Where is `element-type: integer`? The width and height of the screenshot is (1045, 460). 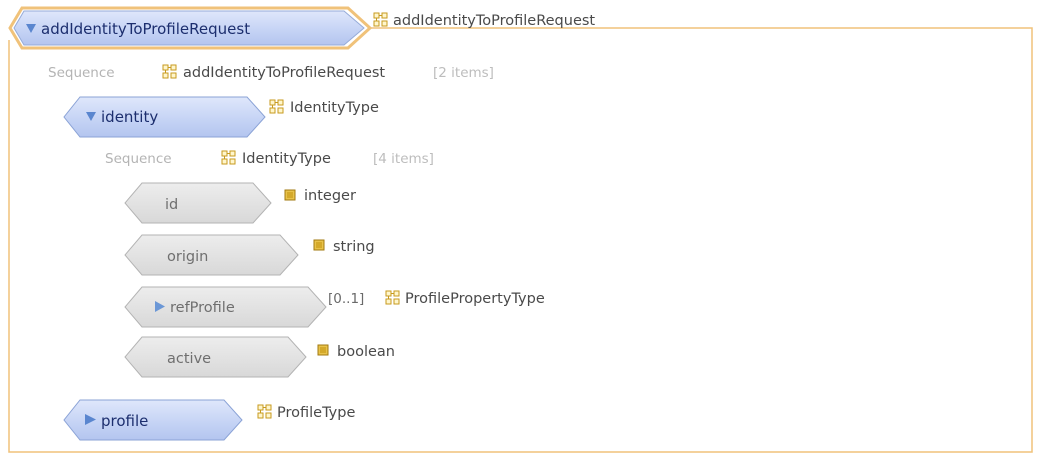 element-type: integer is located at coordinates (330, 196).